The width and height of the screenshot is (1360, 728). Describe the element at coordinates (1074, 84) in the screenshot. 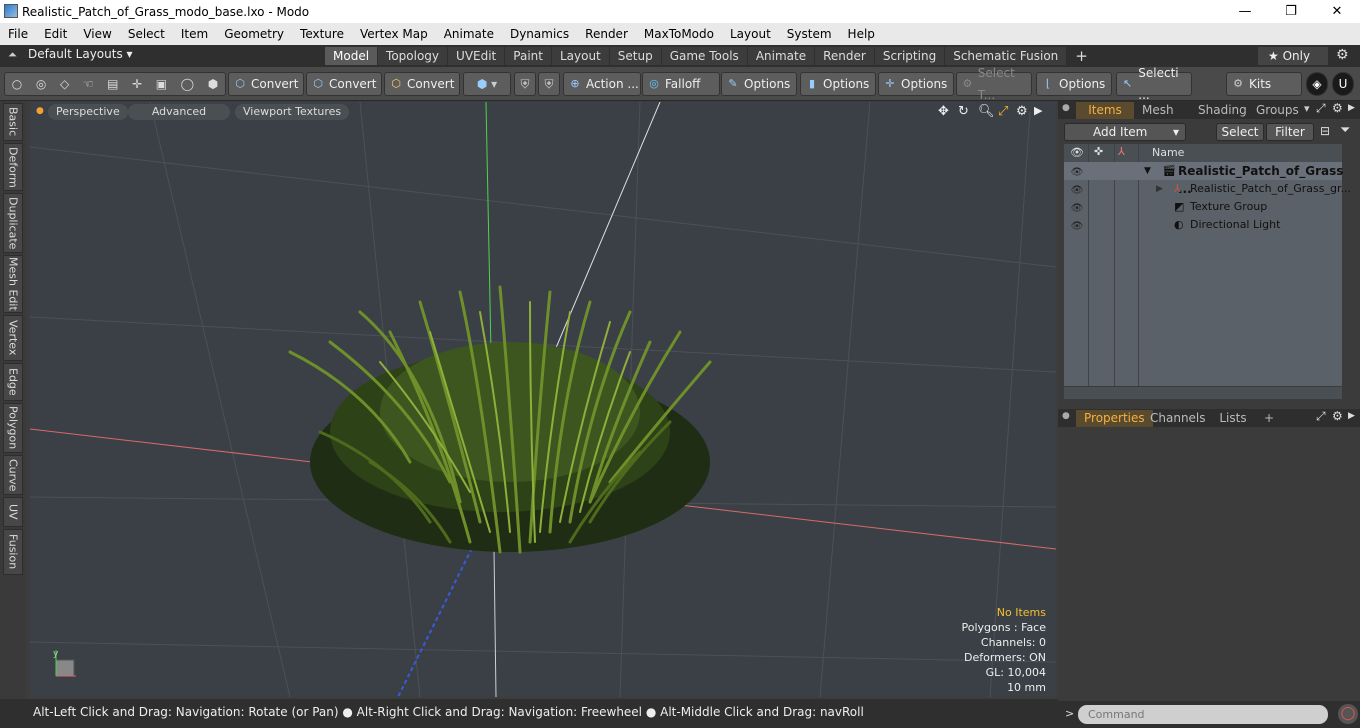

I see `options-button-4: ⌊ Options` at that location.